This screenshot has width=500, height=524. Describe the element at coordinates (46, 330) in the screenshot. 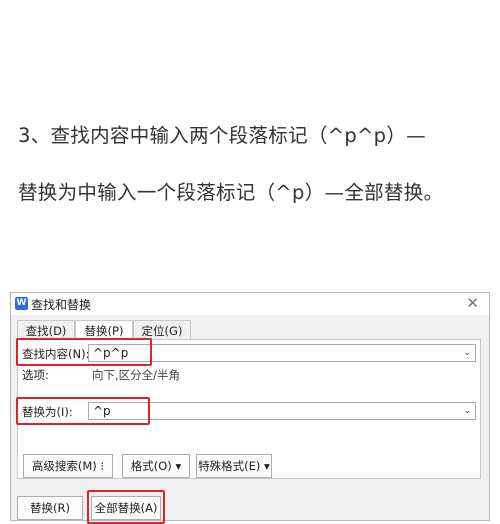

I see `tab-find: 查找(D)` at that location.